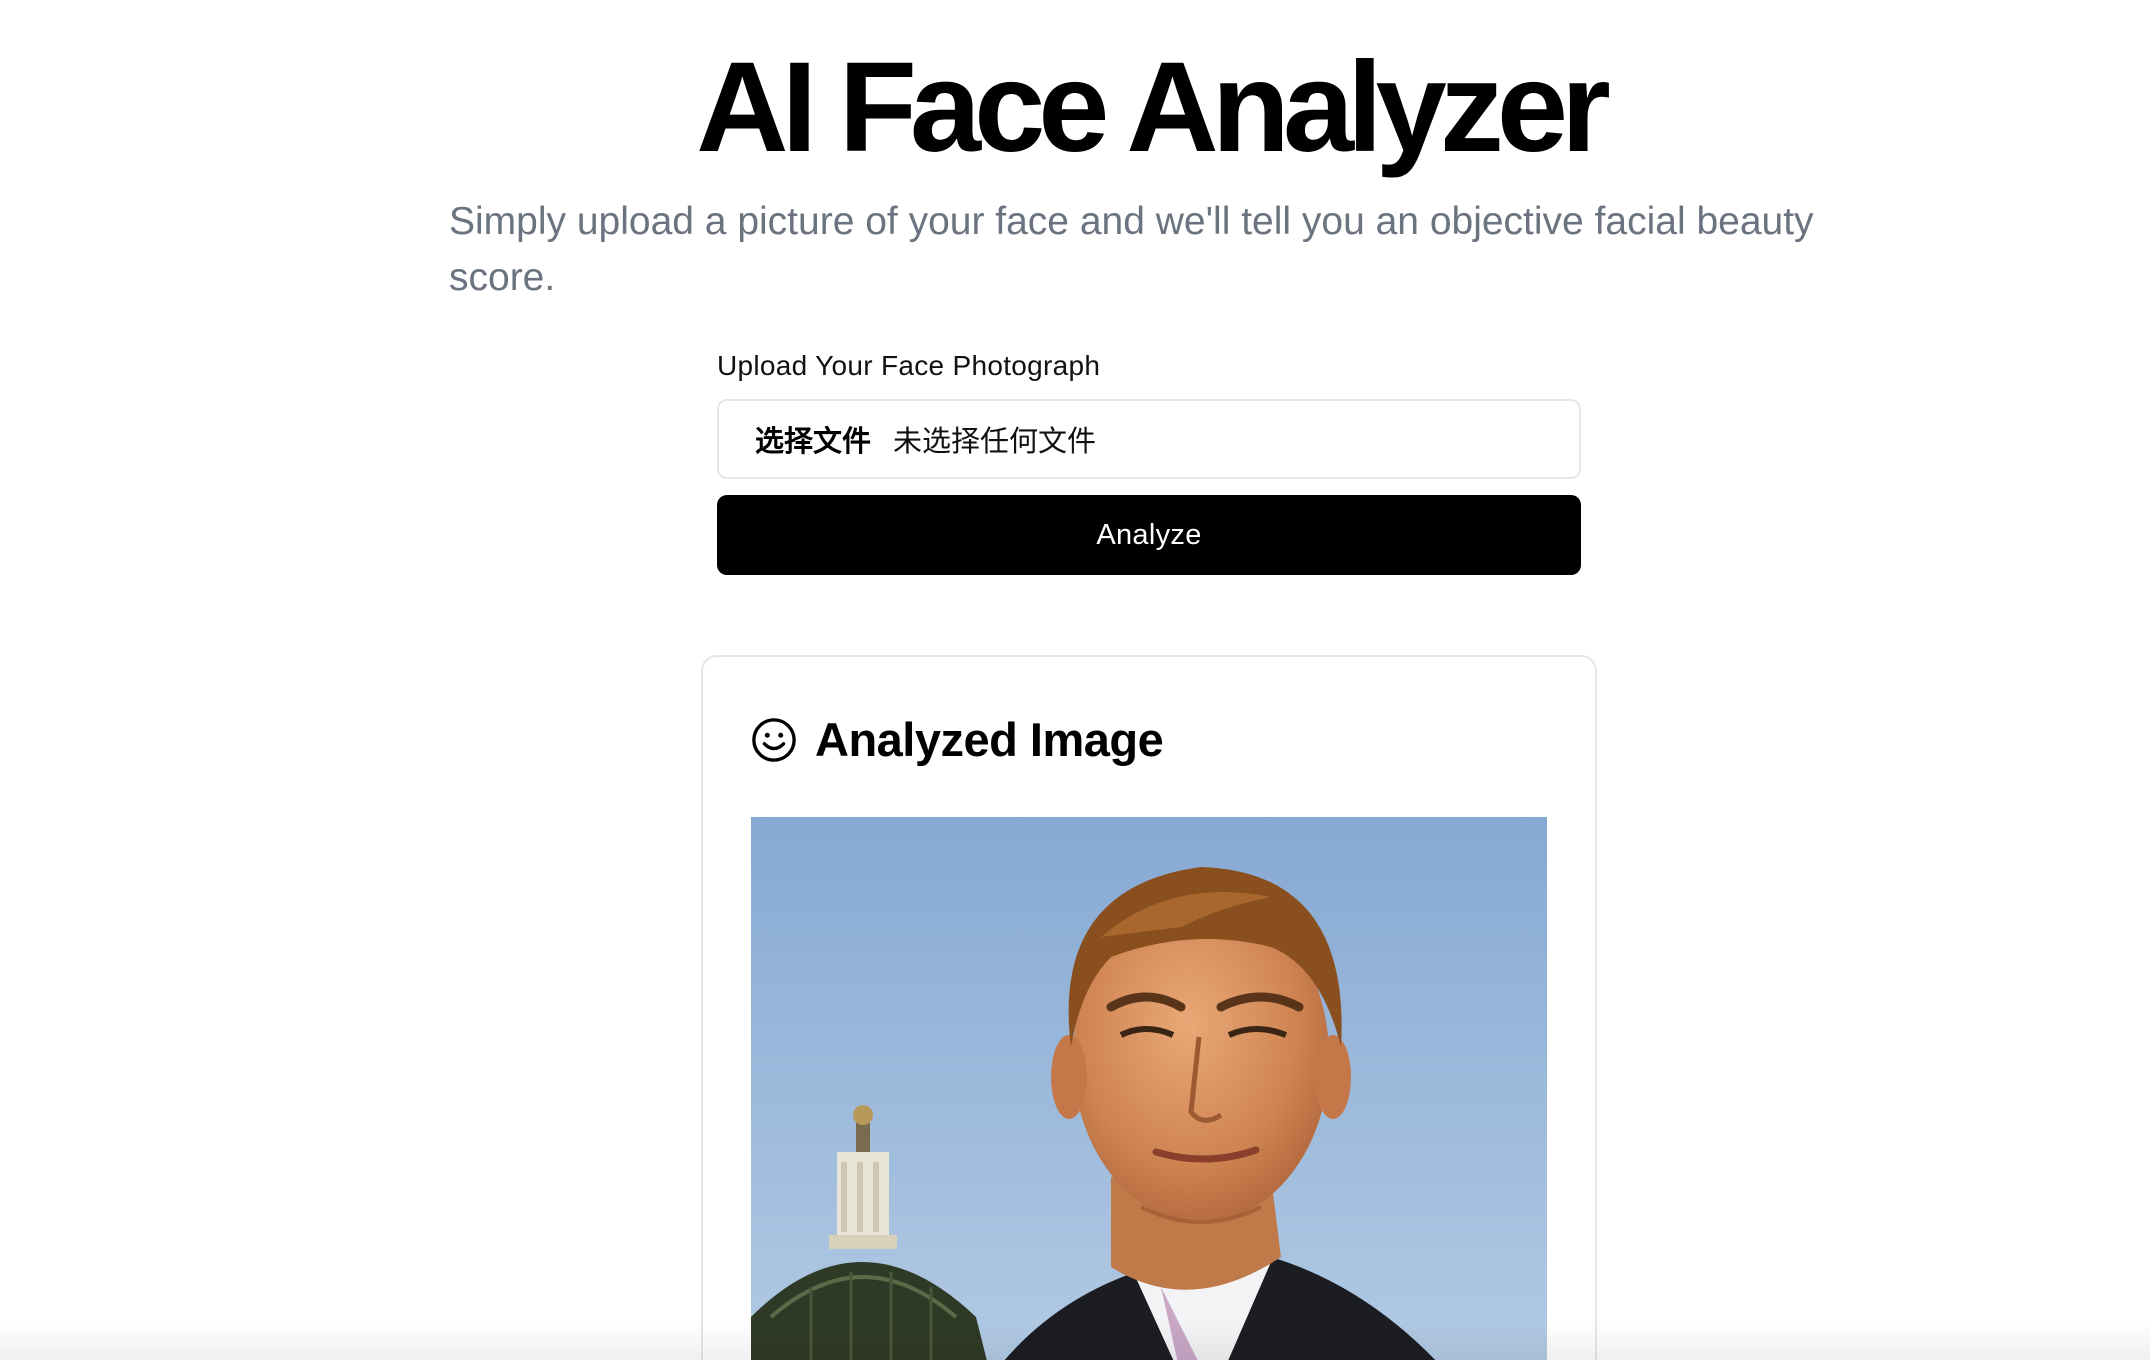 This screenshot has width=2150, height=1360. I want to click on bottom-scroll-shadow, so click(1075, 1340).